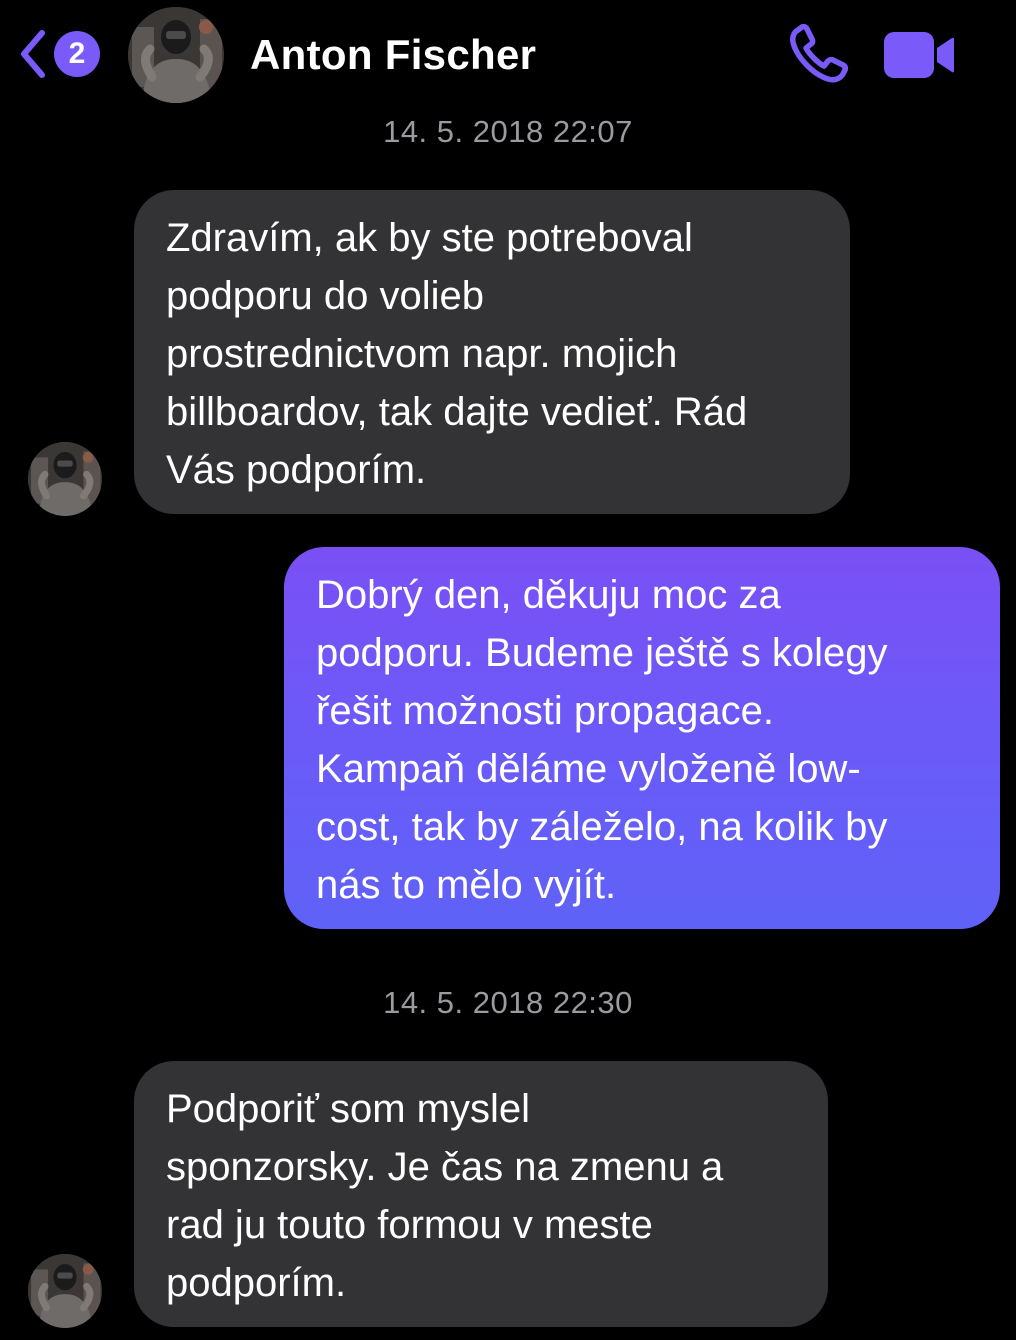 This screenshot has height=1340, width=1016. What do you see at coordinates (820, 54) in the screenshot?
I see `phone-icon` at bounding box center [820, 54].